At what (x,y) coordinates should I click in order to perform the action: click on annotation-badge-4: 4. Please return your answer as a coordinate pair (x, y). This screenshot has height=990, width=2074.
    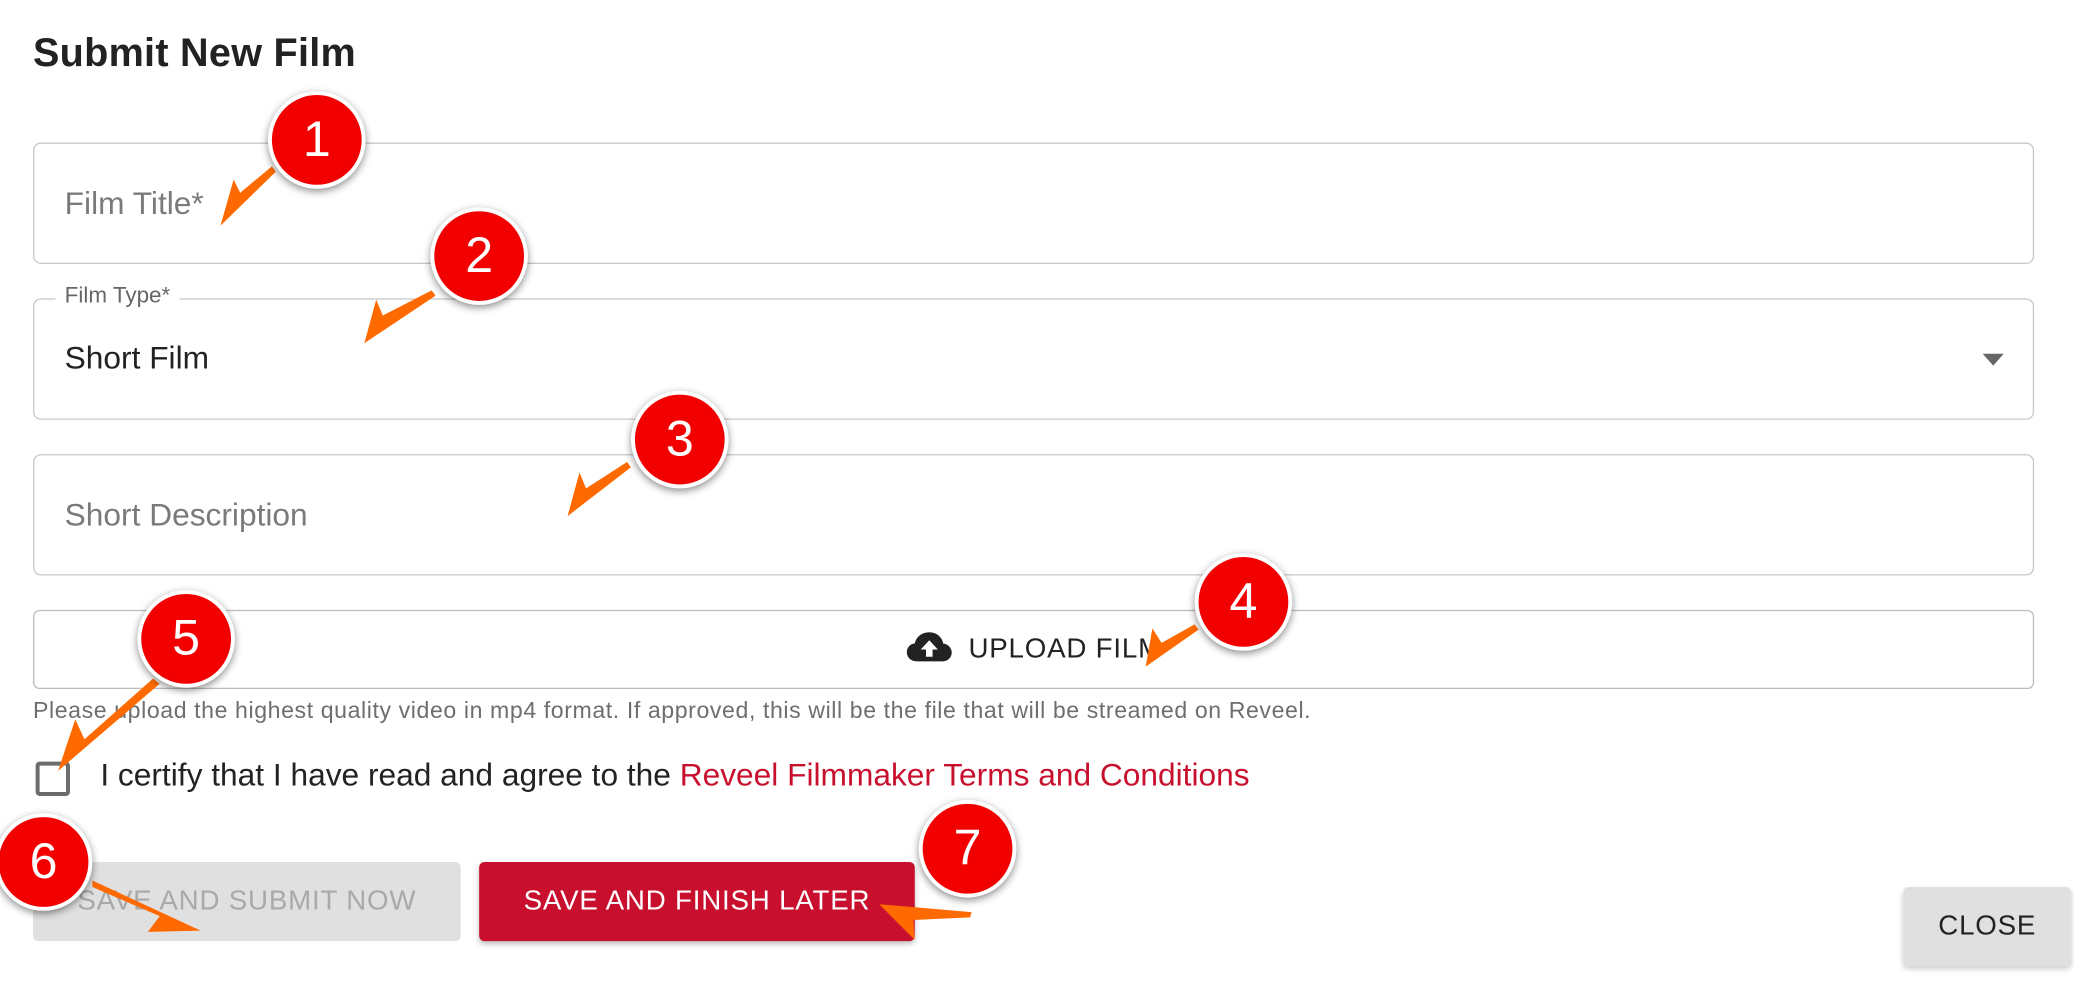
    Looking at the image, I should click on (1243, 602).